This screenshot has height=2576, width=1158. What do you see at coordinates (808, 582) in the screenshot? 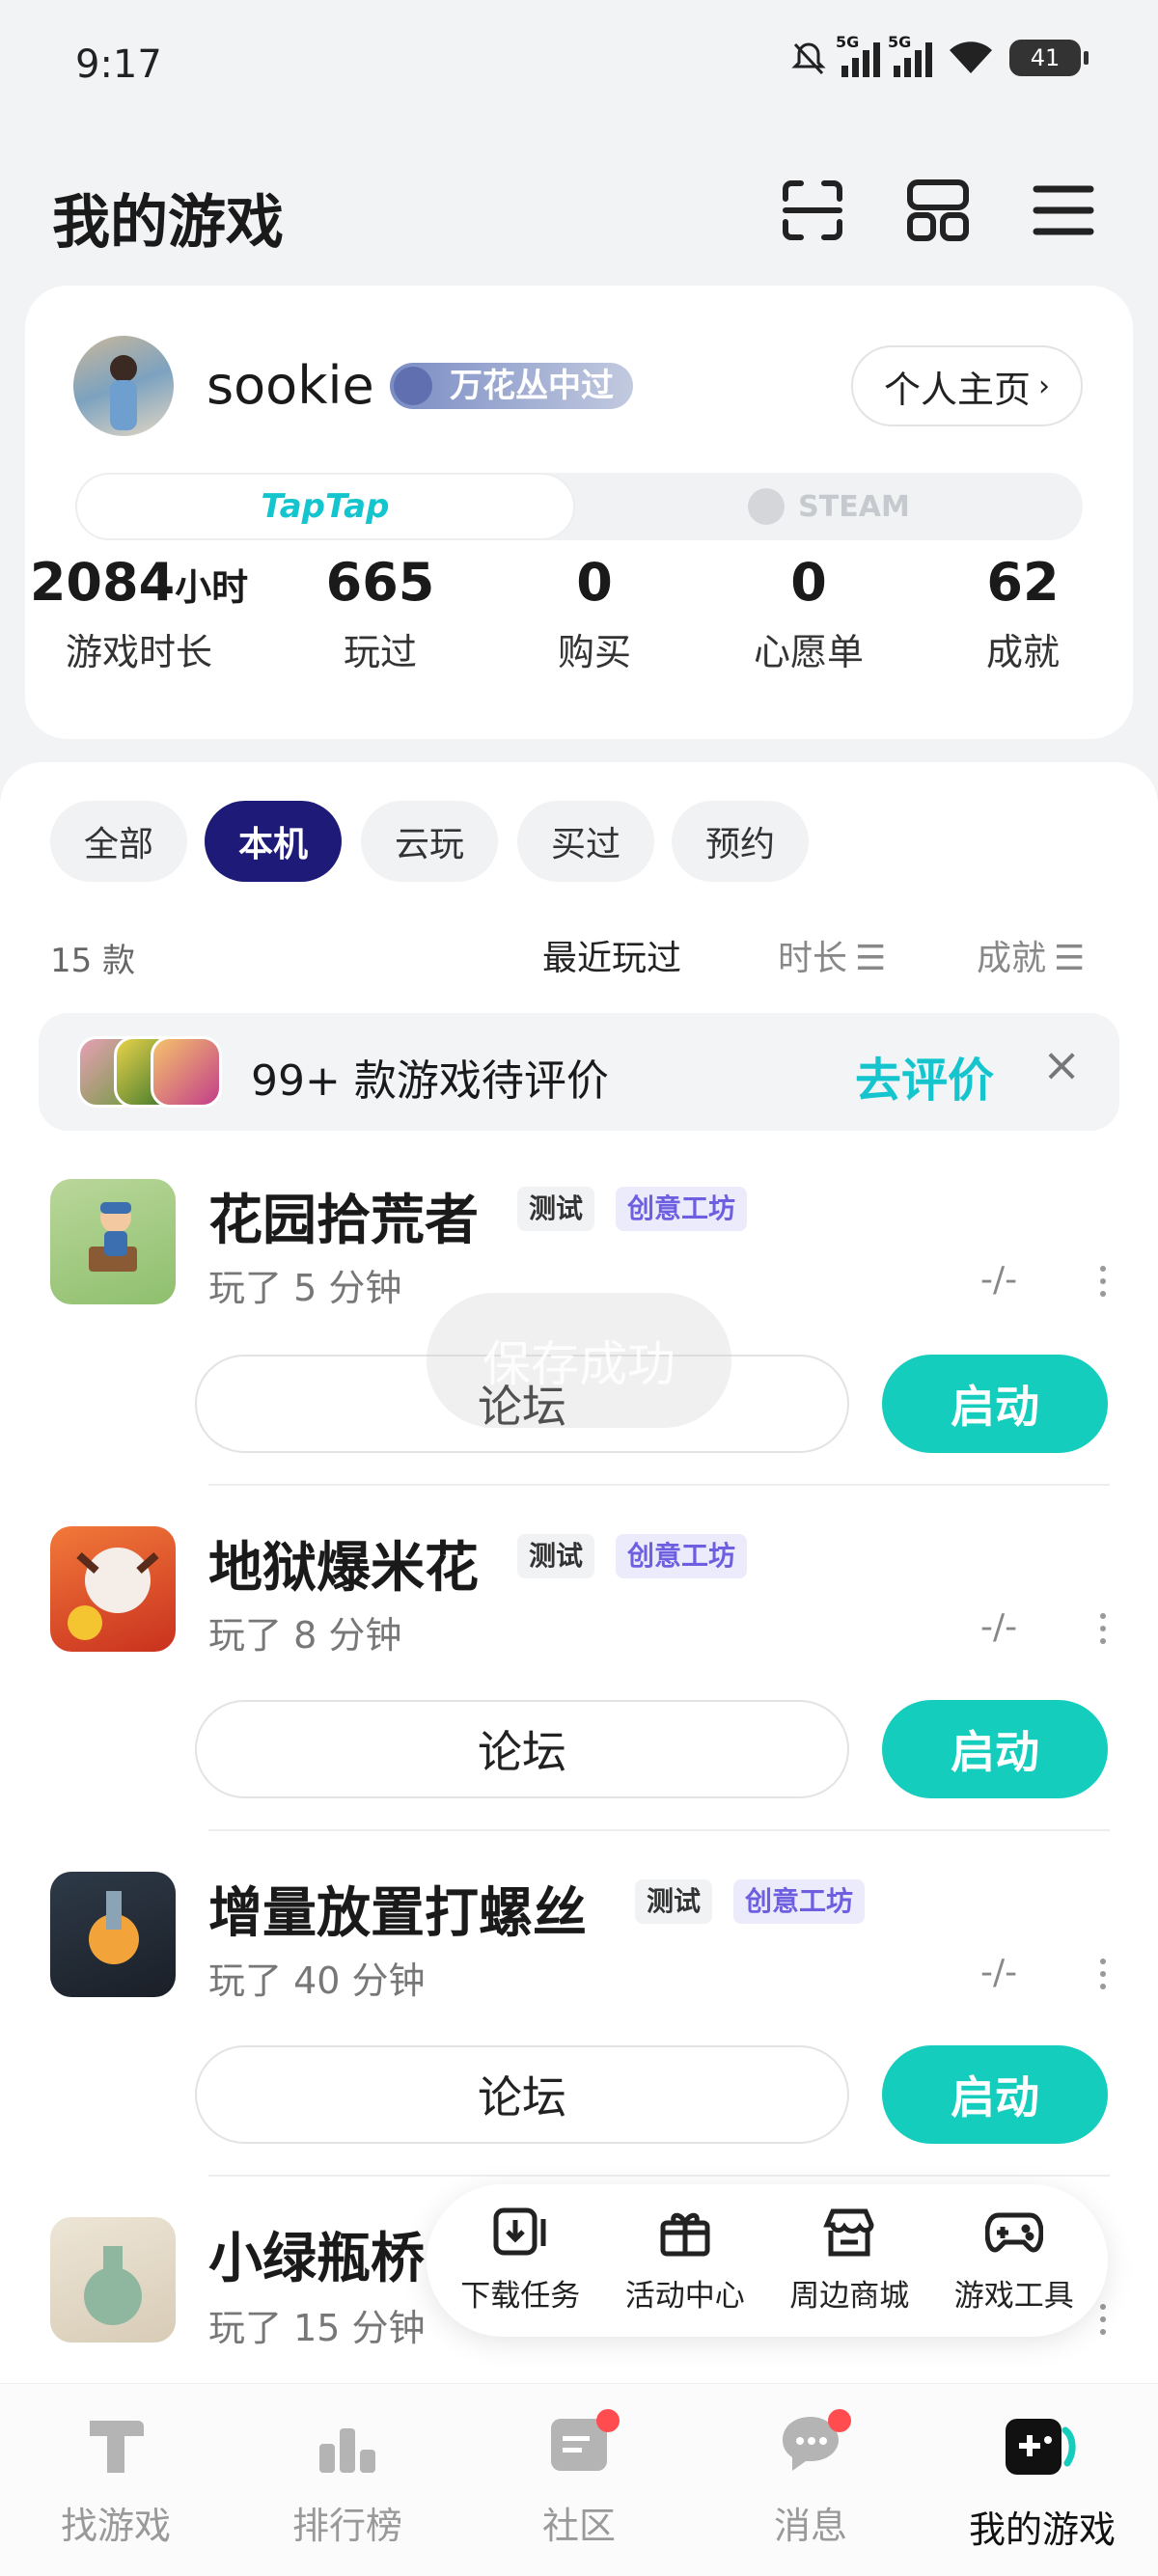
I see `stat-value: 0` at bounding box center [808, 582].